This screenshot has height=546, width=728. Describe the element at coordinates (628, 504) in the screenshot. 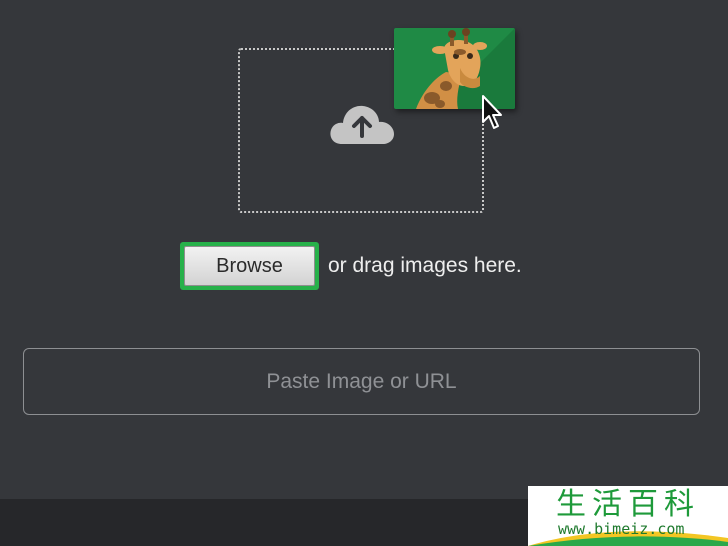

I see `watermark-title: 生活百科` at that location.